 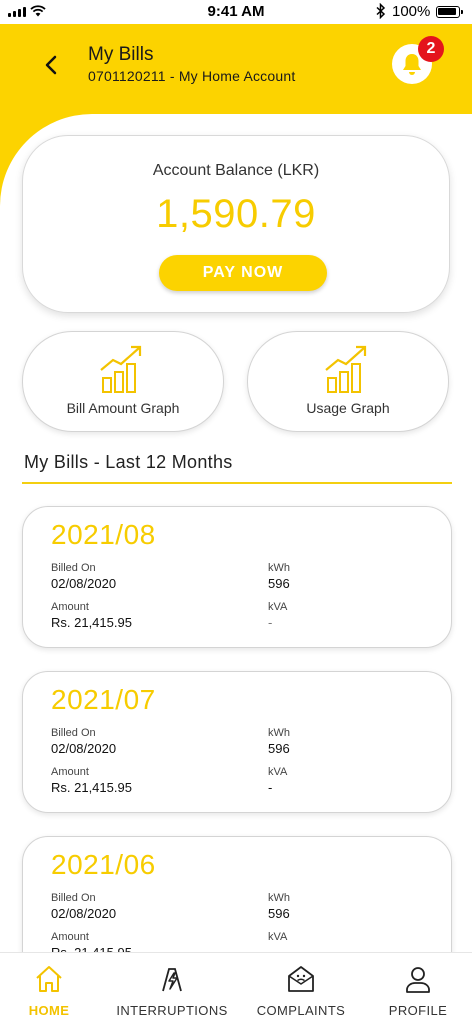 I want to click on nav-interruptions-label: INTERRUPTIONS, so click(x=172, y=1010).